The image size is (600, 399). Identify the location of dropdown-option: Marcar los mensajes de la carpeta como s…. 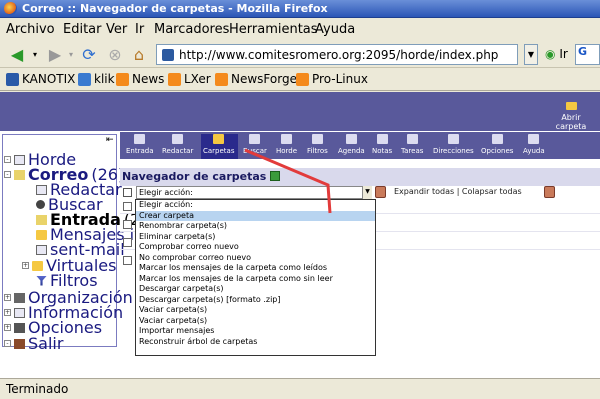
(255, 279).